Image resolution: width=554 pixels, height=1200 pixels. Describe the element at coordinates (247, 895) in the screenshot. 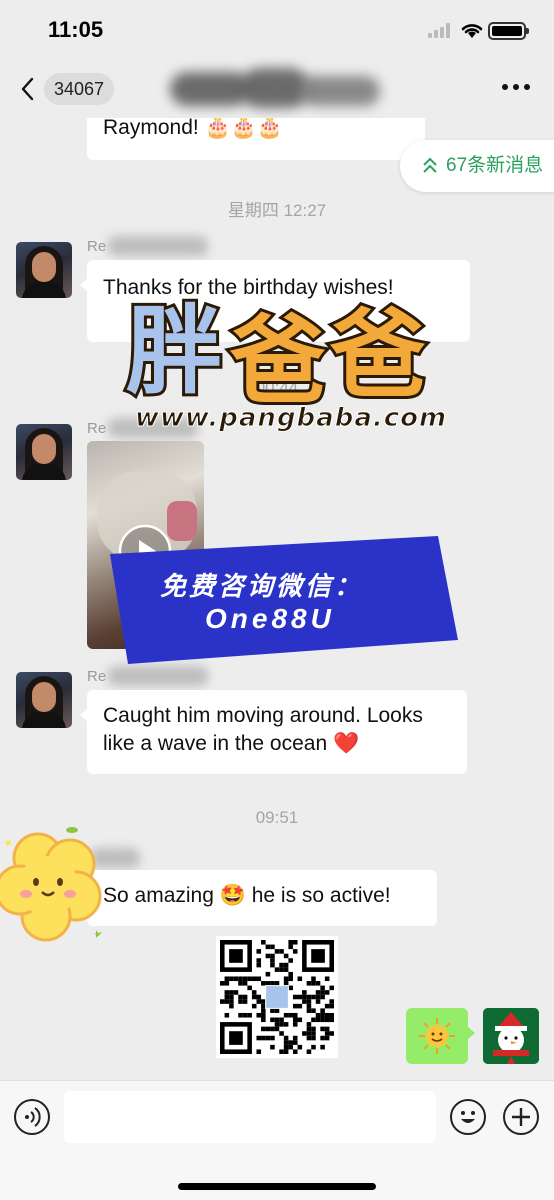

I see `message-text: So amazing 🤩 he is so active!` at that location.